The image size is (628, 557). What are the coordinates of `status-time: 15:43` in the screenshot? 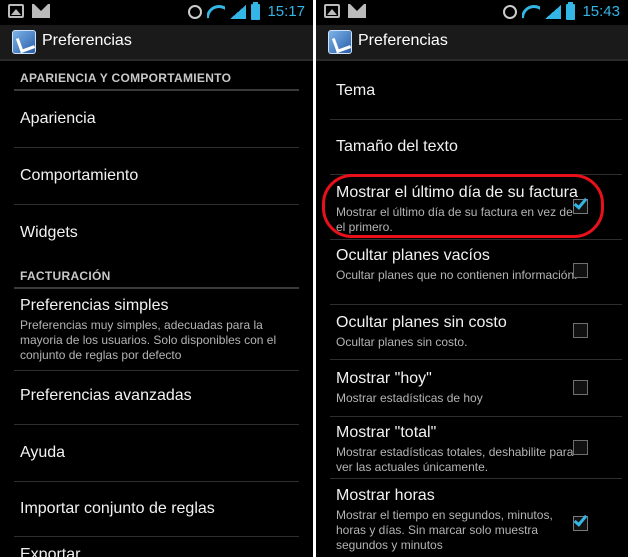 It's located at (601, 11).